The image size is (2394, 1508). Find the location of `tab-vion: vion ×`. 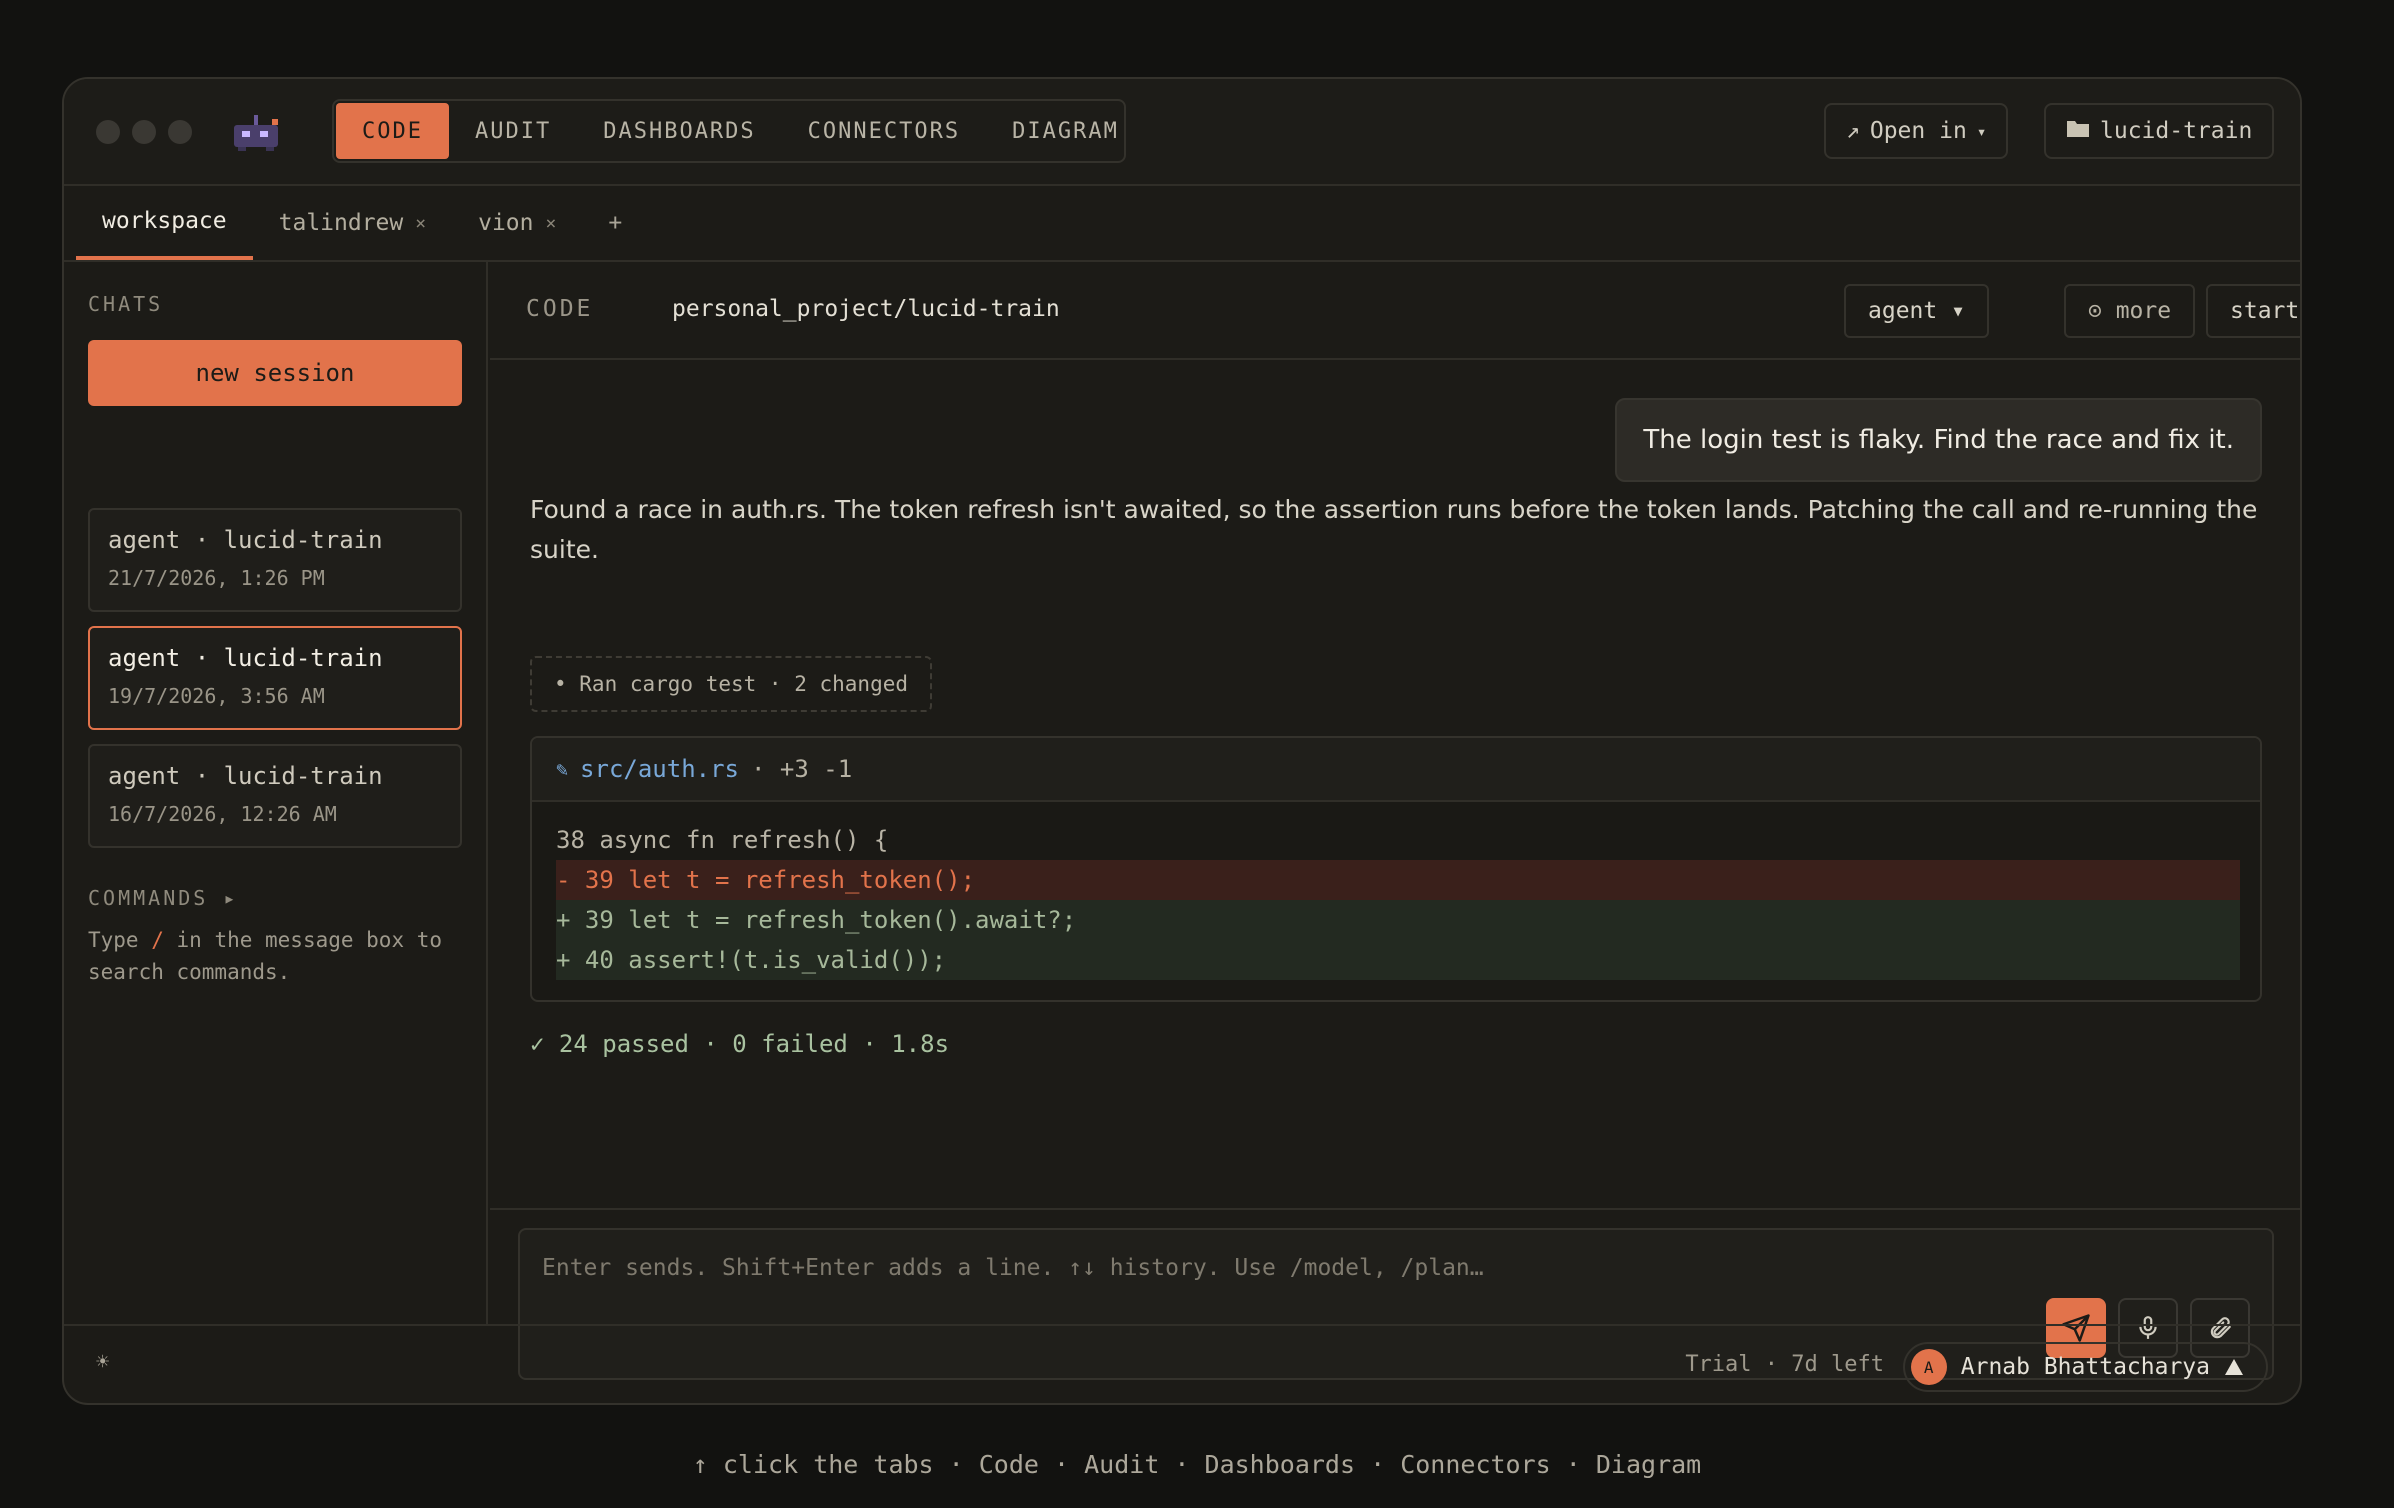

tab-vion: vion × is located at coordinates (517, 223).